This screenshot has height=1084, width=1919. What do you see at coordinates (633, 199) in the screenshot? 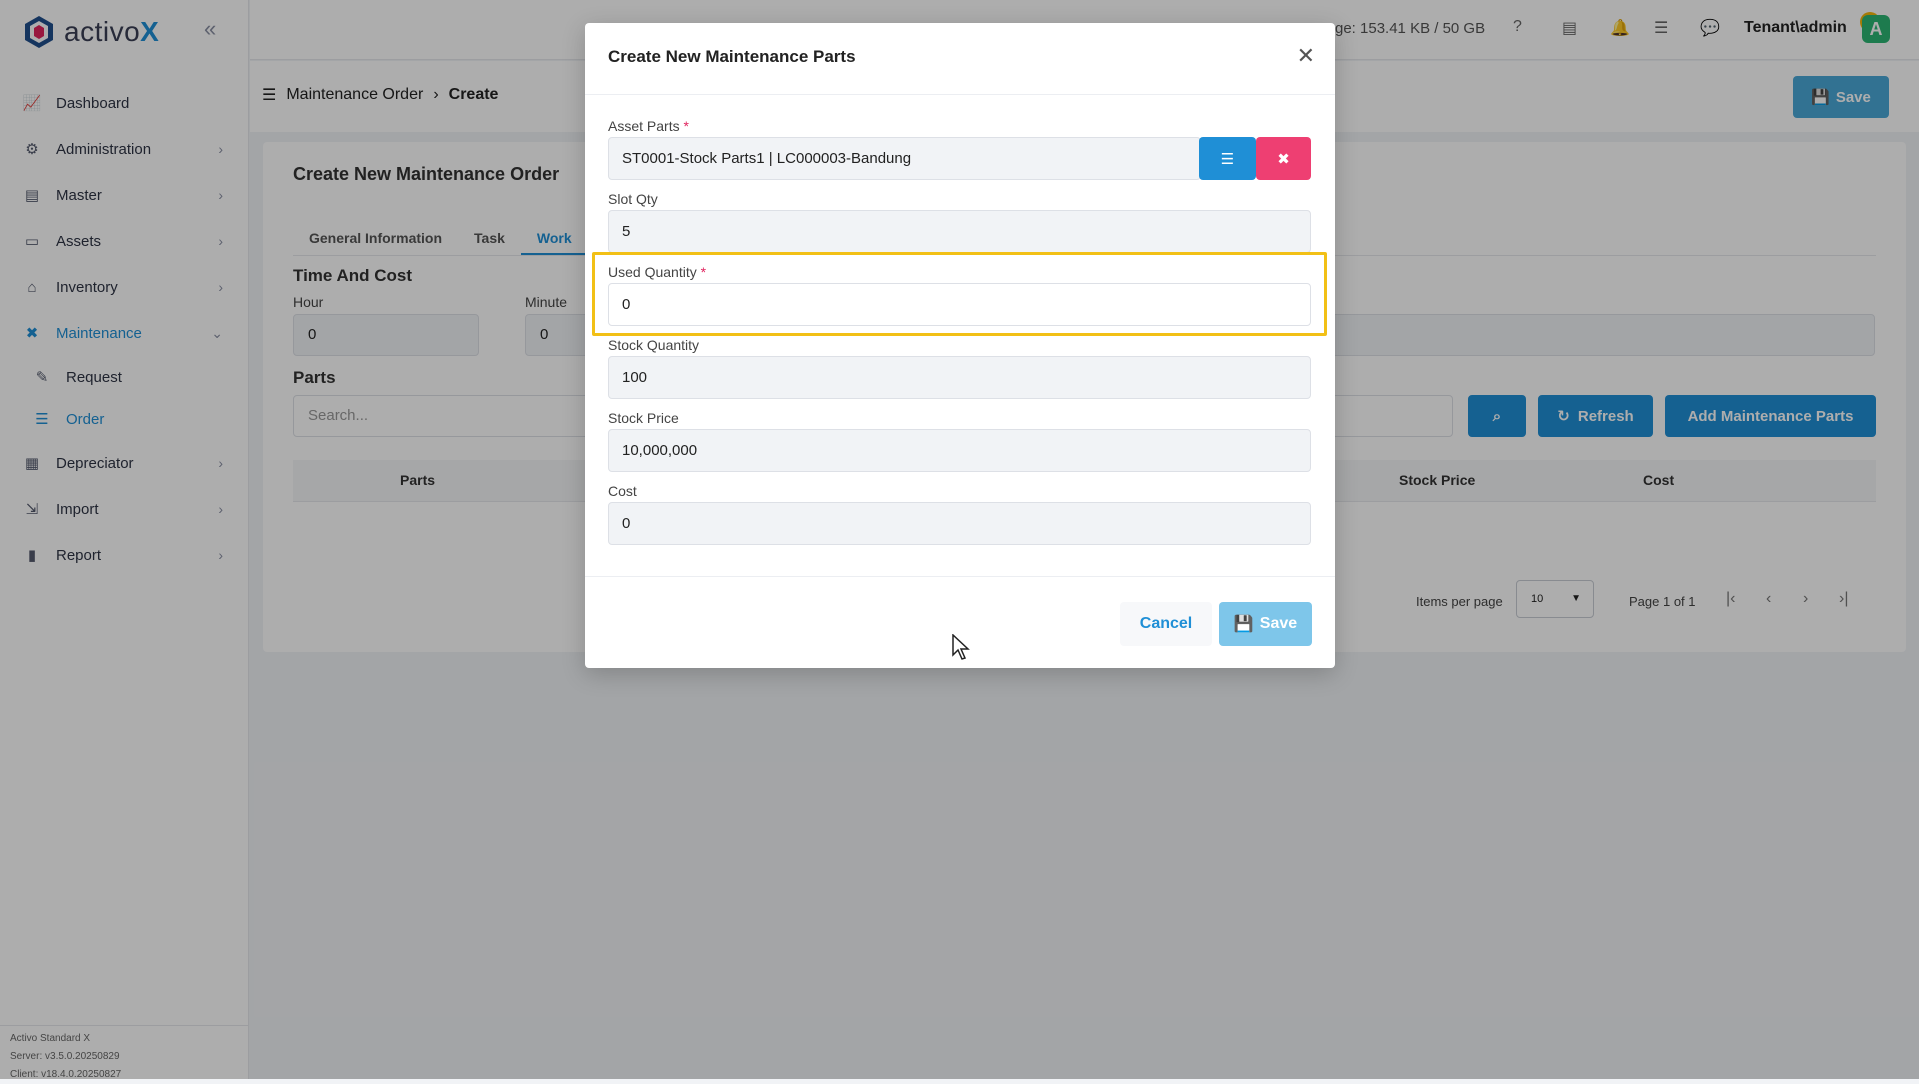
I see `slot-qty-label: Slot Qty` at bounding box center [633, 199].